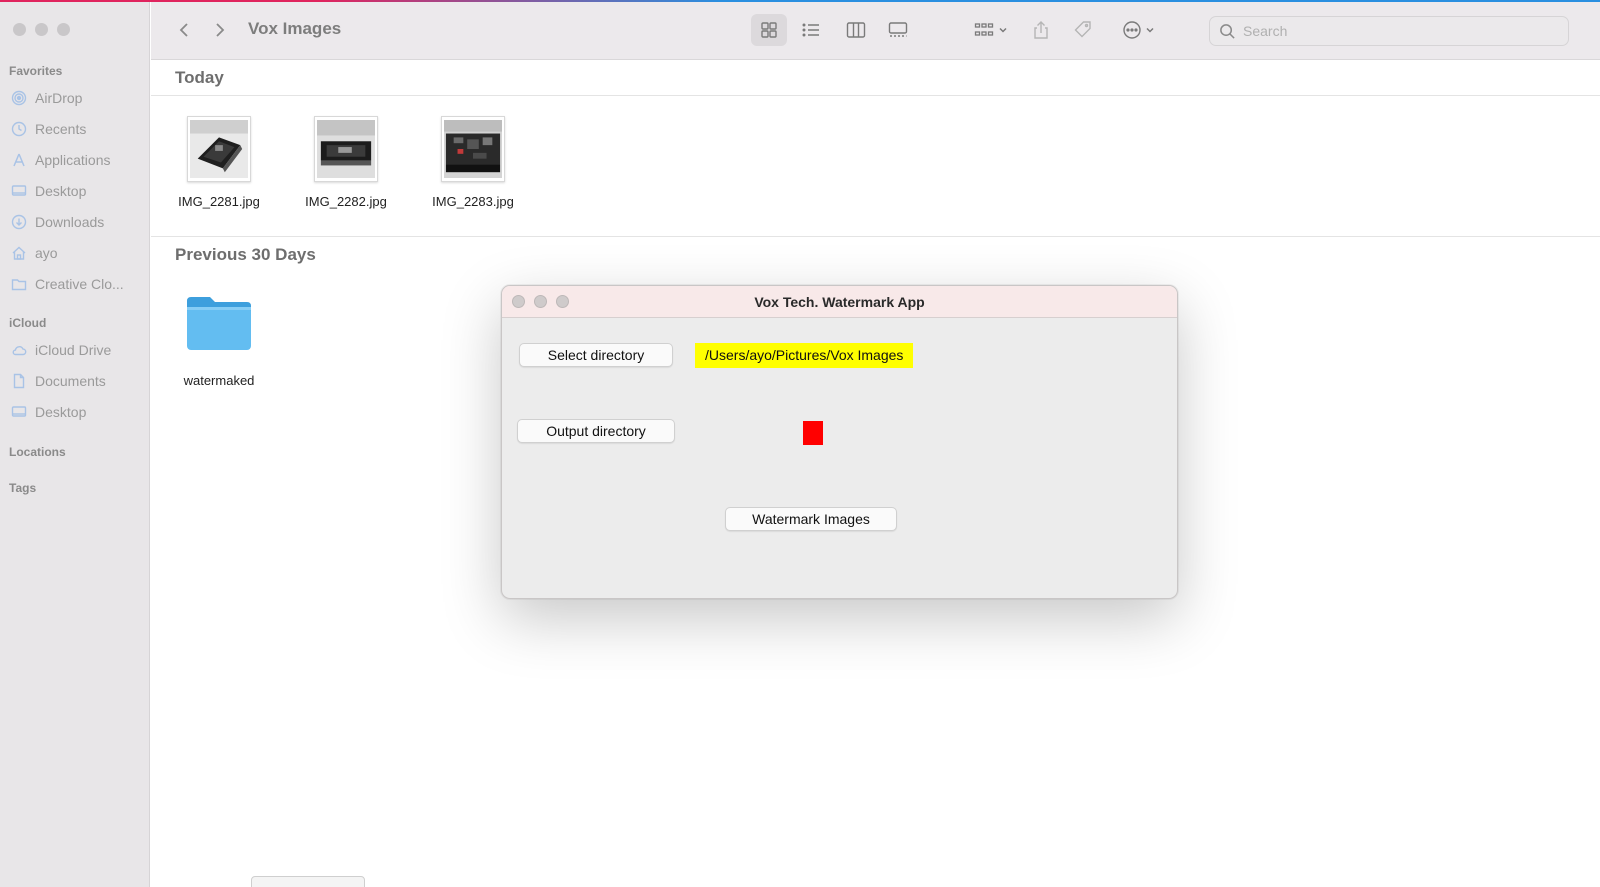  I want to click on back-button, so click(184, 30).